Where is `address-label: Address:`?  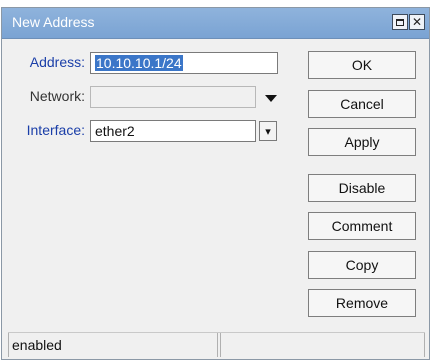 address-label: Address: is located at coordinates (57, 62).